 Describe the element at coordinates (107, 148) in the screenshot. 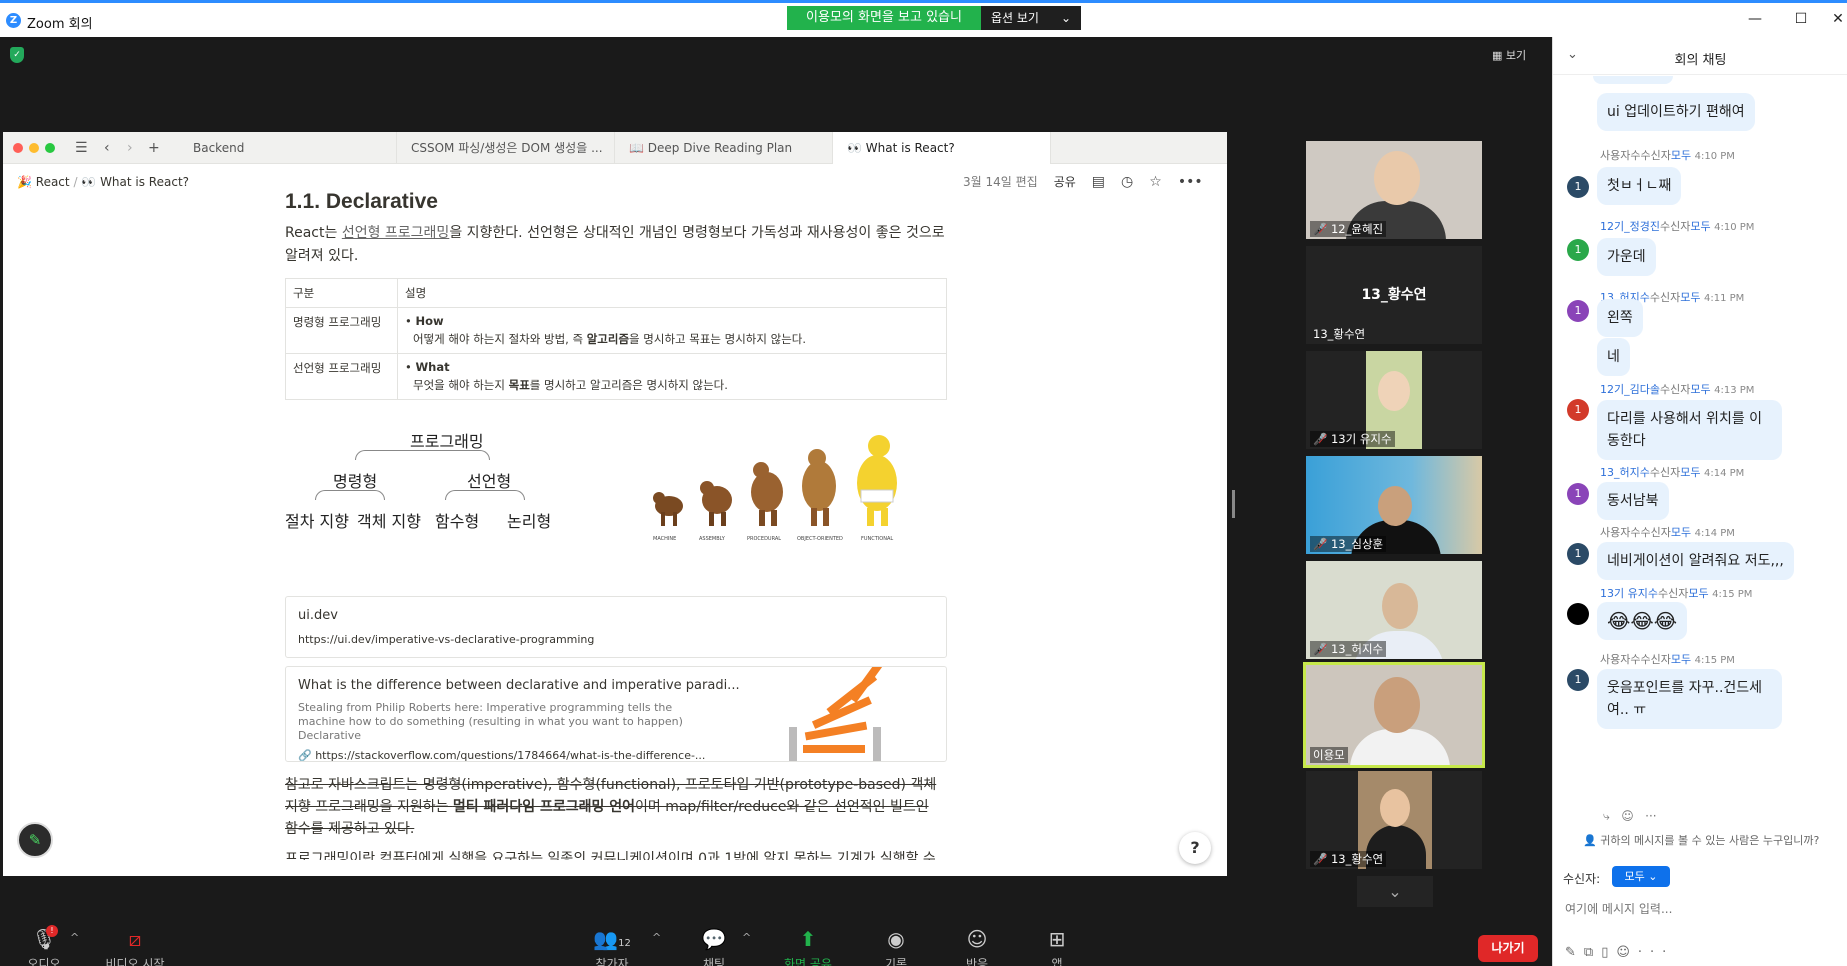

I see `back-arrow-icon: ‹` at that location.